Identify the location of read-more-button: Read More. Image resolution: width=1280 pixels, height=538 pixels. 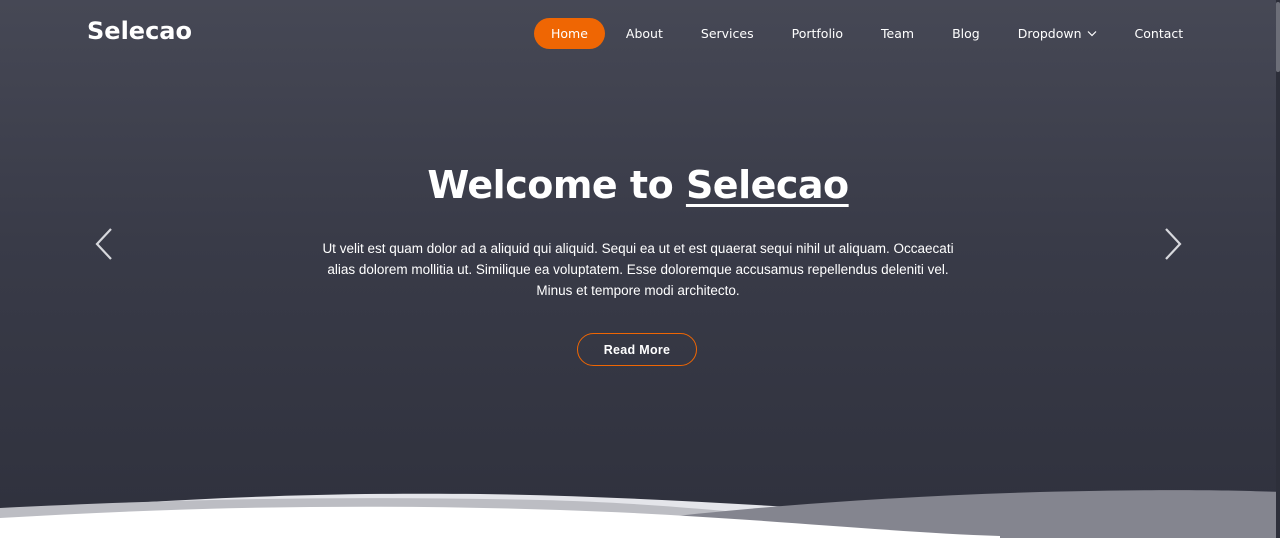
(637, 349).